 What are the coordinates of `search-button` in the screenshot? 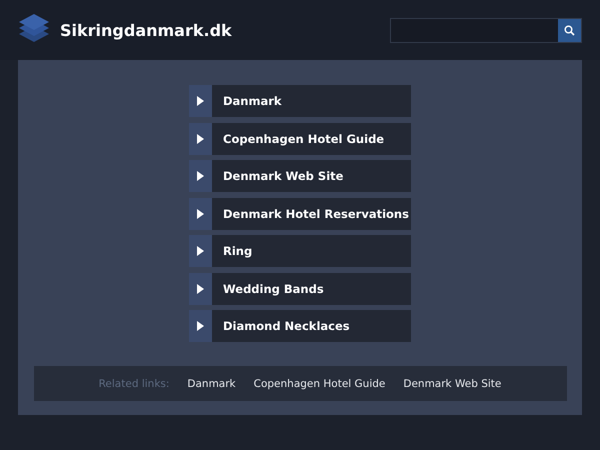 It's located at (569, 30).